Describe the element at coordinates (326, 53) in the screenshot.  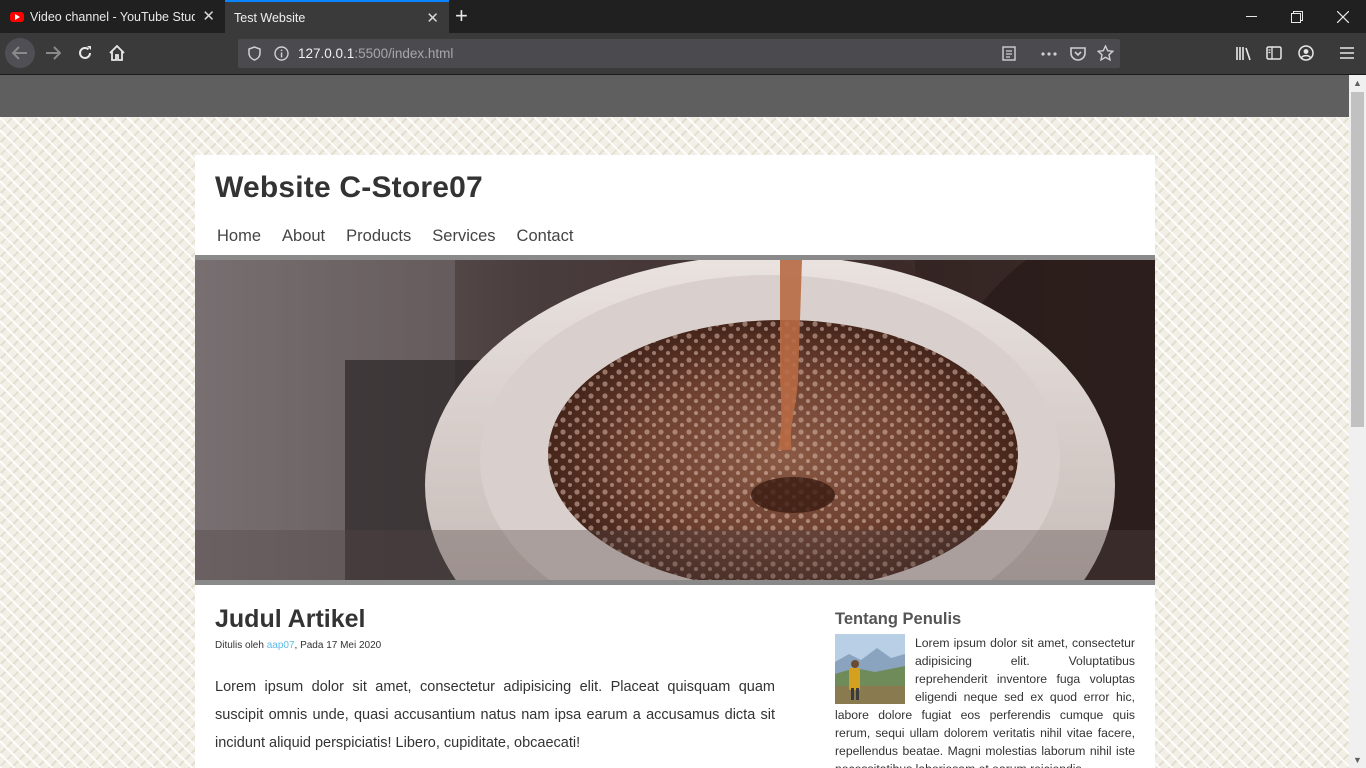
I see `url-host: 127.0.0.1` at that location.